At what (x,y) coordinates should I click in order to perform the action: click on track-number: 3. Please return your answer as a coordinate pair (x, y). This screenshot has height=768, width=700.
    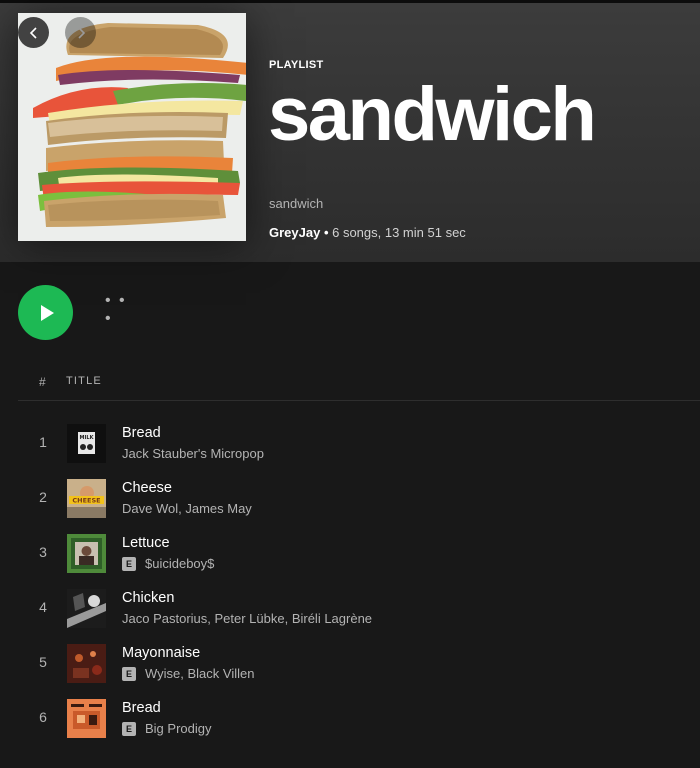
    Looking at the image, I should click on (43, 552).